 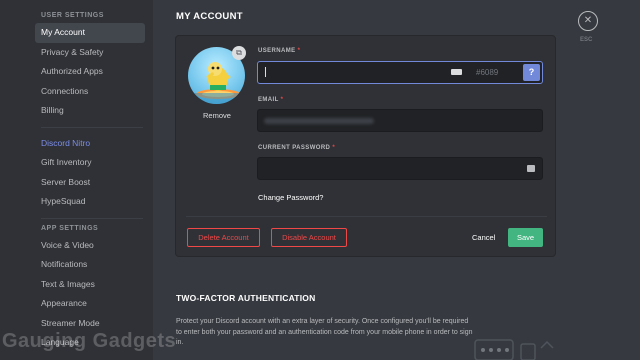 What do you see at coordinates (90, 163) in the screenshot?
I see `sidebar-item-gift-inventory: Gift Inventory` at bounding box center [90, 163].